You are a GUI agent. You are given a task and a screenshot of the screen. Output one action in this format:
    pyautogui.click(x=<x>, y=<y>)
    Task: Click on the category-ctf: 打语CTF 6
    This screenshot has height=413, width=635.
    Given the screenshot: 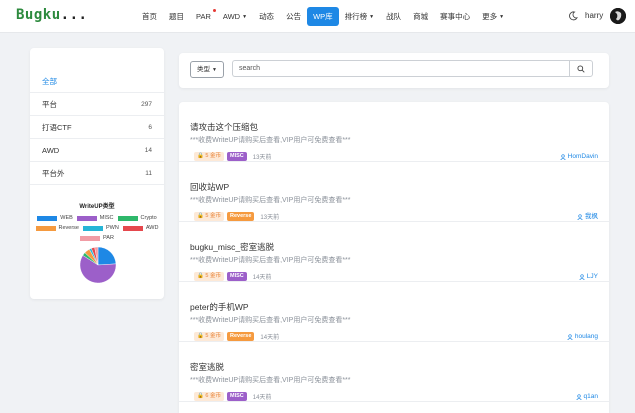 What is the action you would take?
    pyautogui.click(x=97, y=127)
    